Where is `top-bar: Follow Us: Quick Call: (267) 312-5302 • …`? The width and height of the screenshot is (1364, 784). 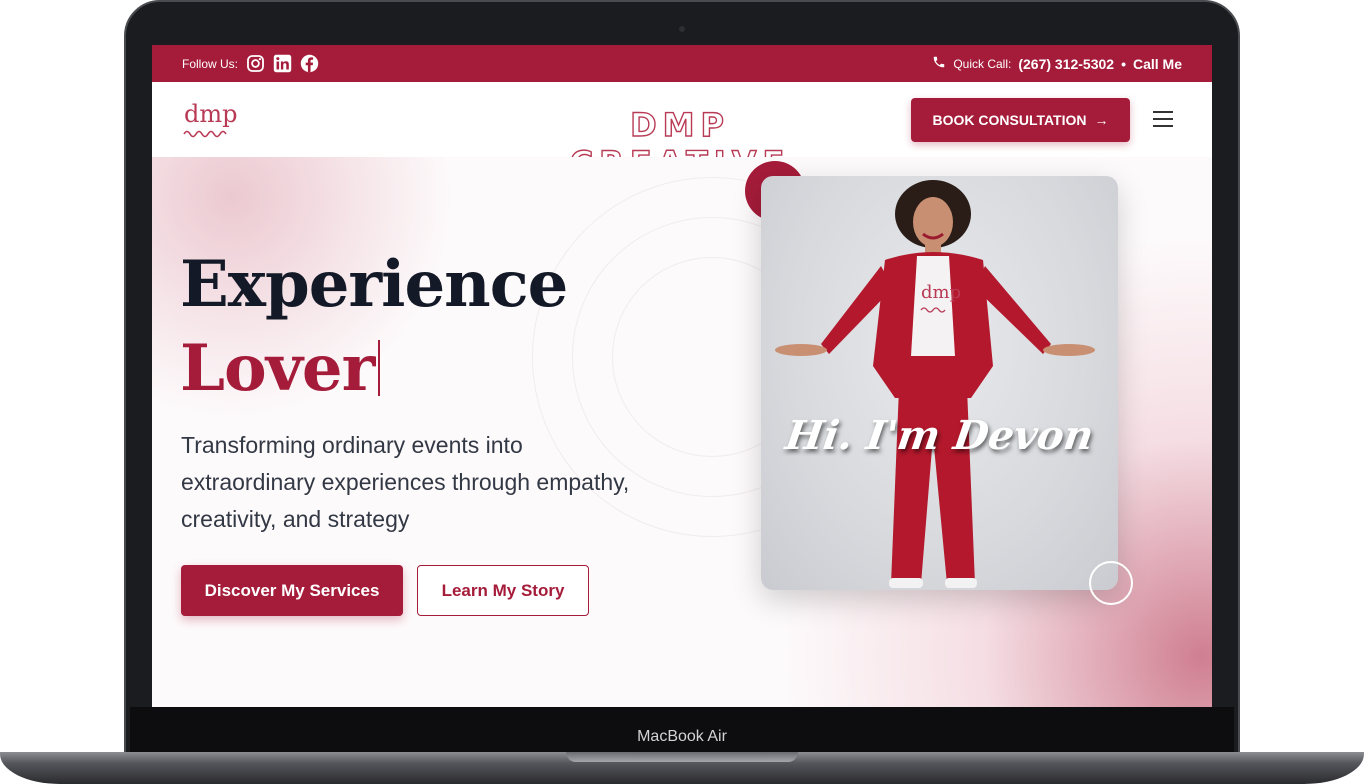
top-bar: Follow Us: Quick Call: (267) 312-5302 • … is located at coordinates (682, 63).